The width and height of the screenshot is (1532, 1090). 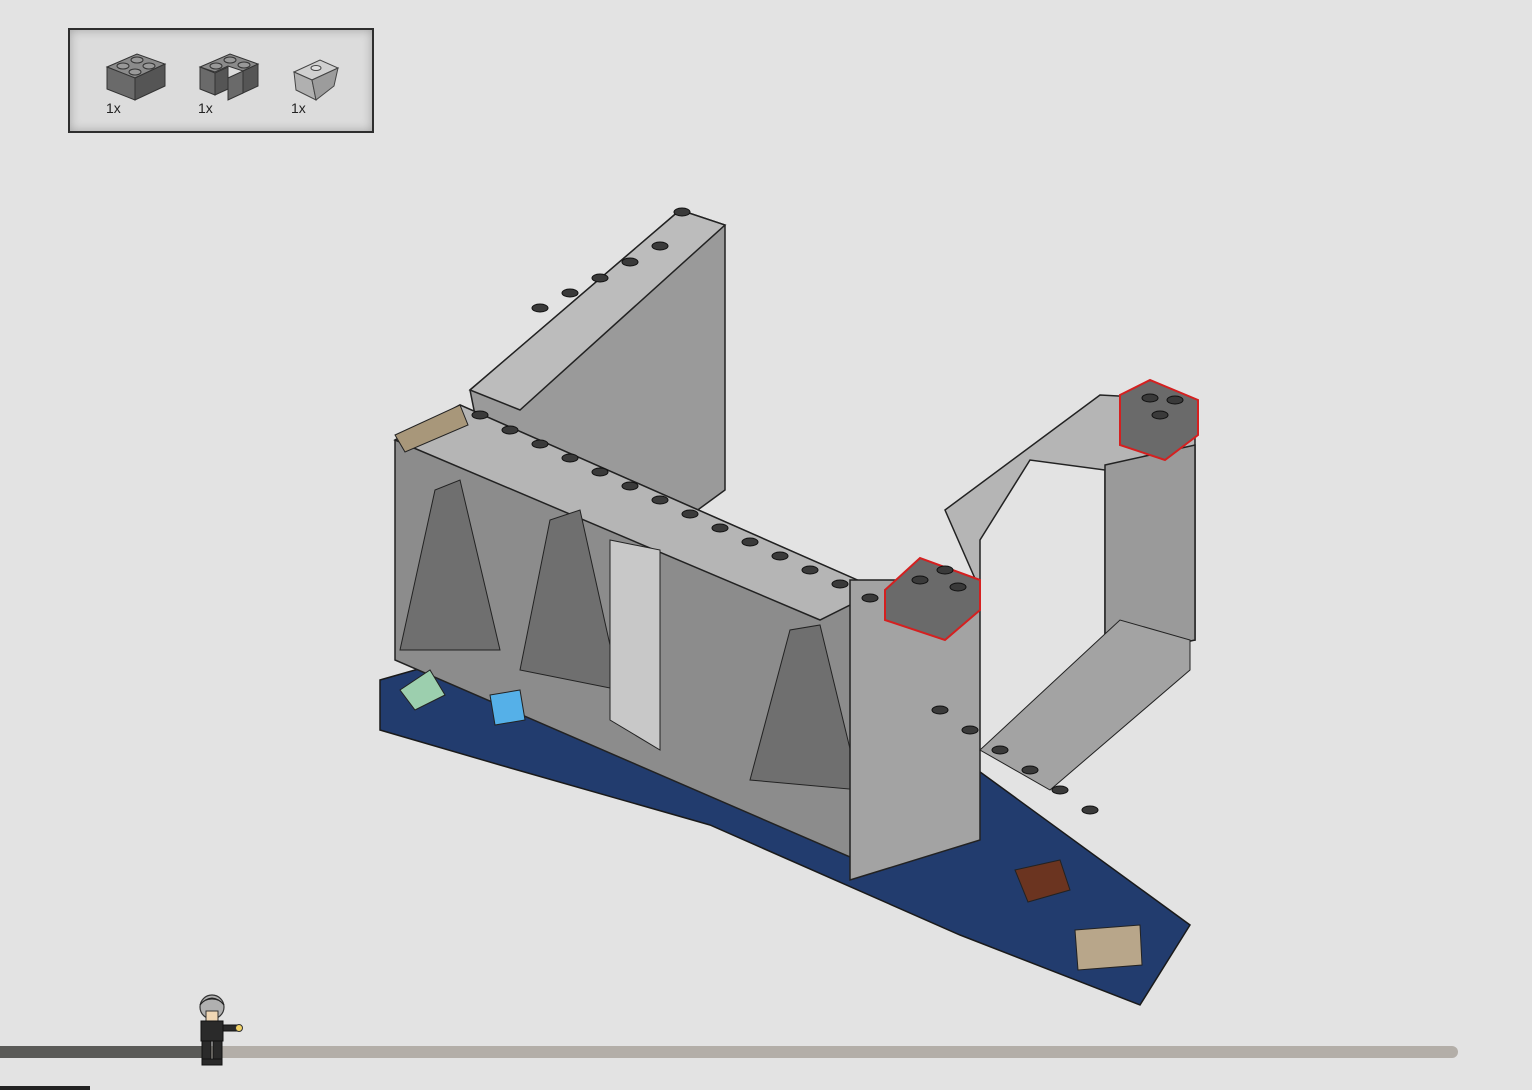 What do you see at coordinates (298, 108) in the screenshot?
I see `part-quantity-3: 1x` at bounding box center [298, 108].